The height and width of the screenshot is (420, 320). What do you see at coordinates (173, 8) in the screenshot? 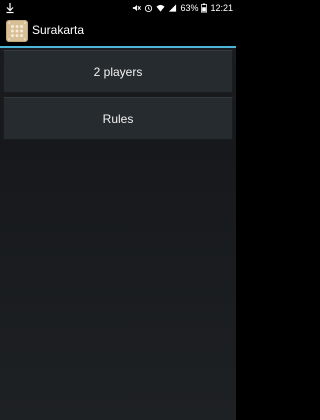
I see `signal-icon` at bounding box center [173, 8].